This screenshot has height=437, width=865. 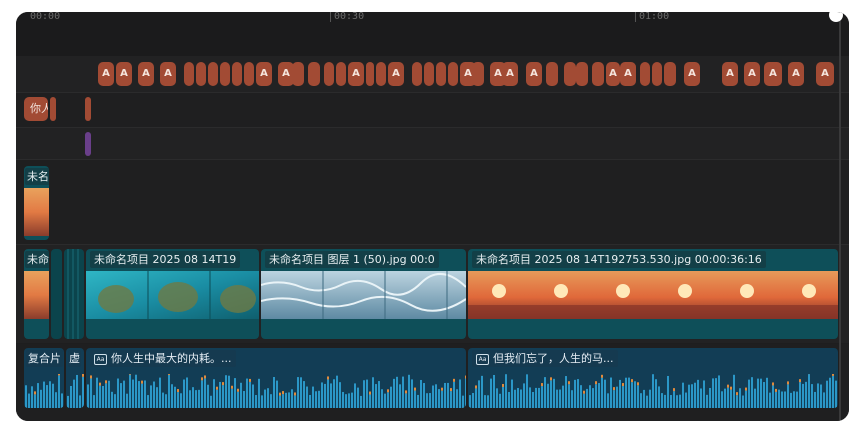 I want to click on playhead-handle, so click(x=836, y=17).